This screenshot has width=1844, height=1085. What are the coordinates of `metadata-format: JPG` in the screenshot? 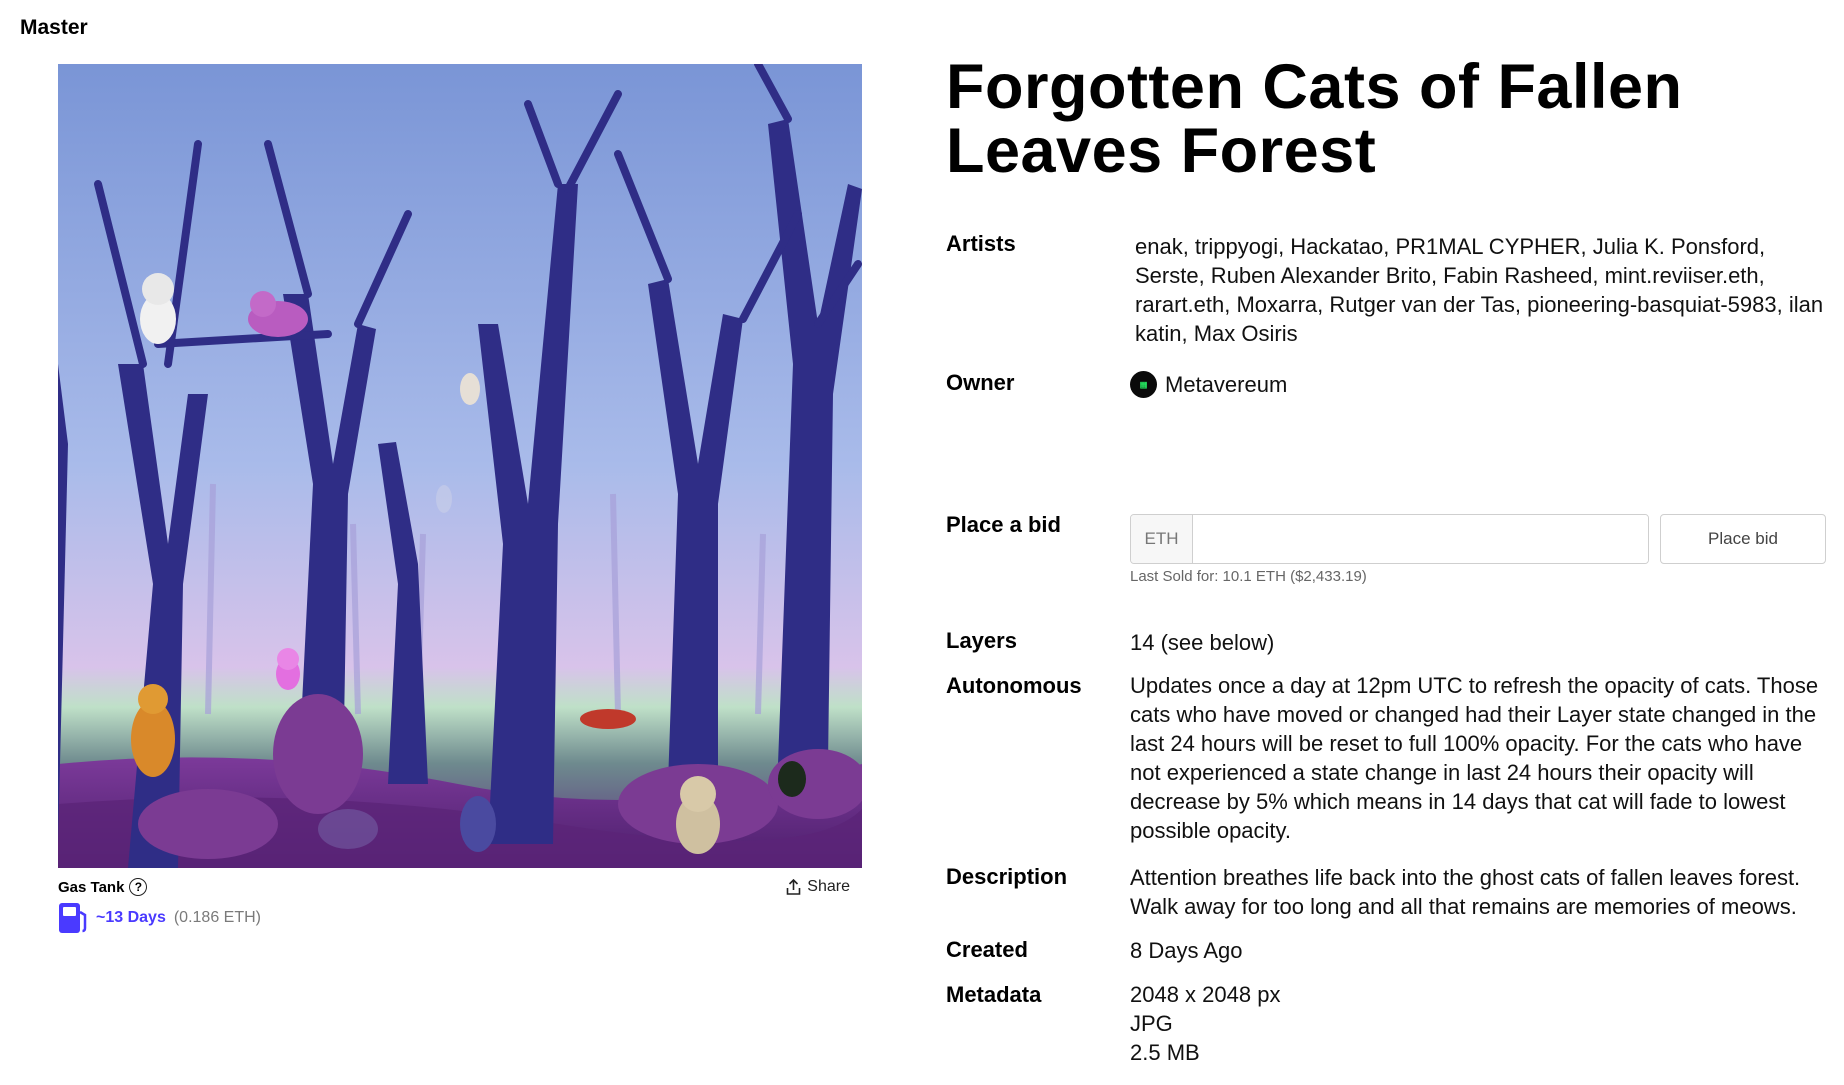 It's located at (1151, 1023).